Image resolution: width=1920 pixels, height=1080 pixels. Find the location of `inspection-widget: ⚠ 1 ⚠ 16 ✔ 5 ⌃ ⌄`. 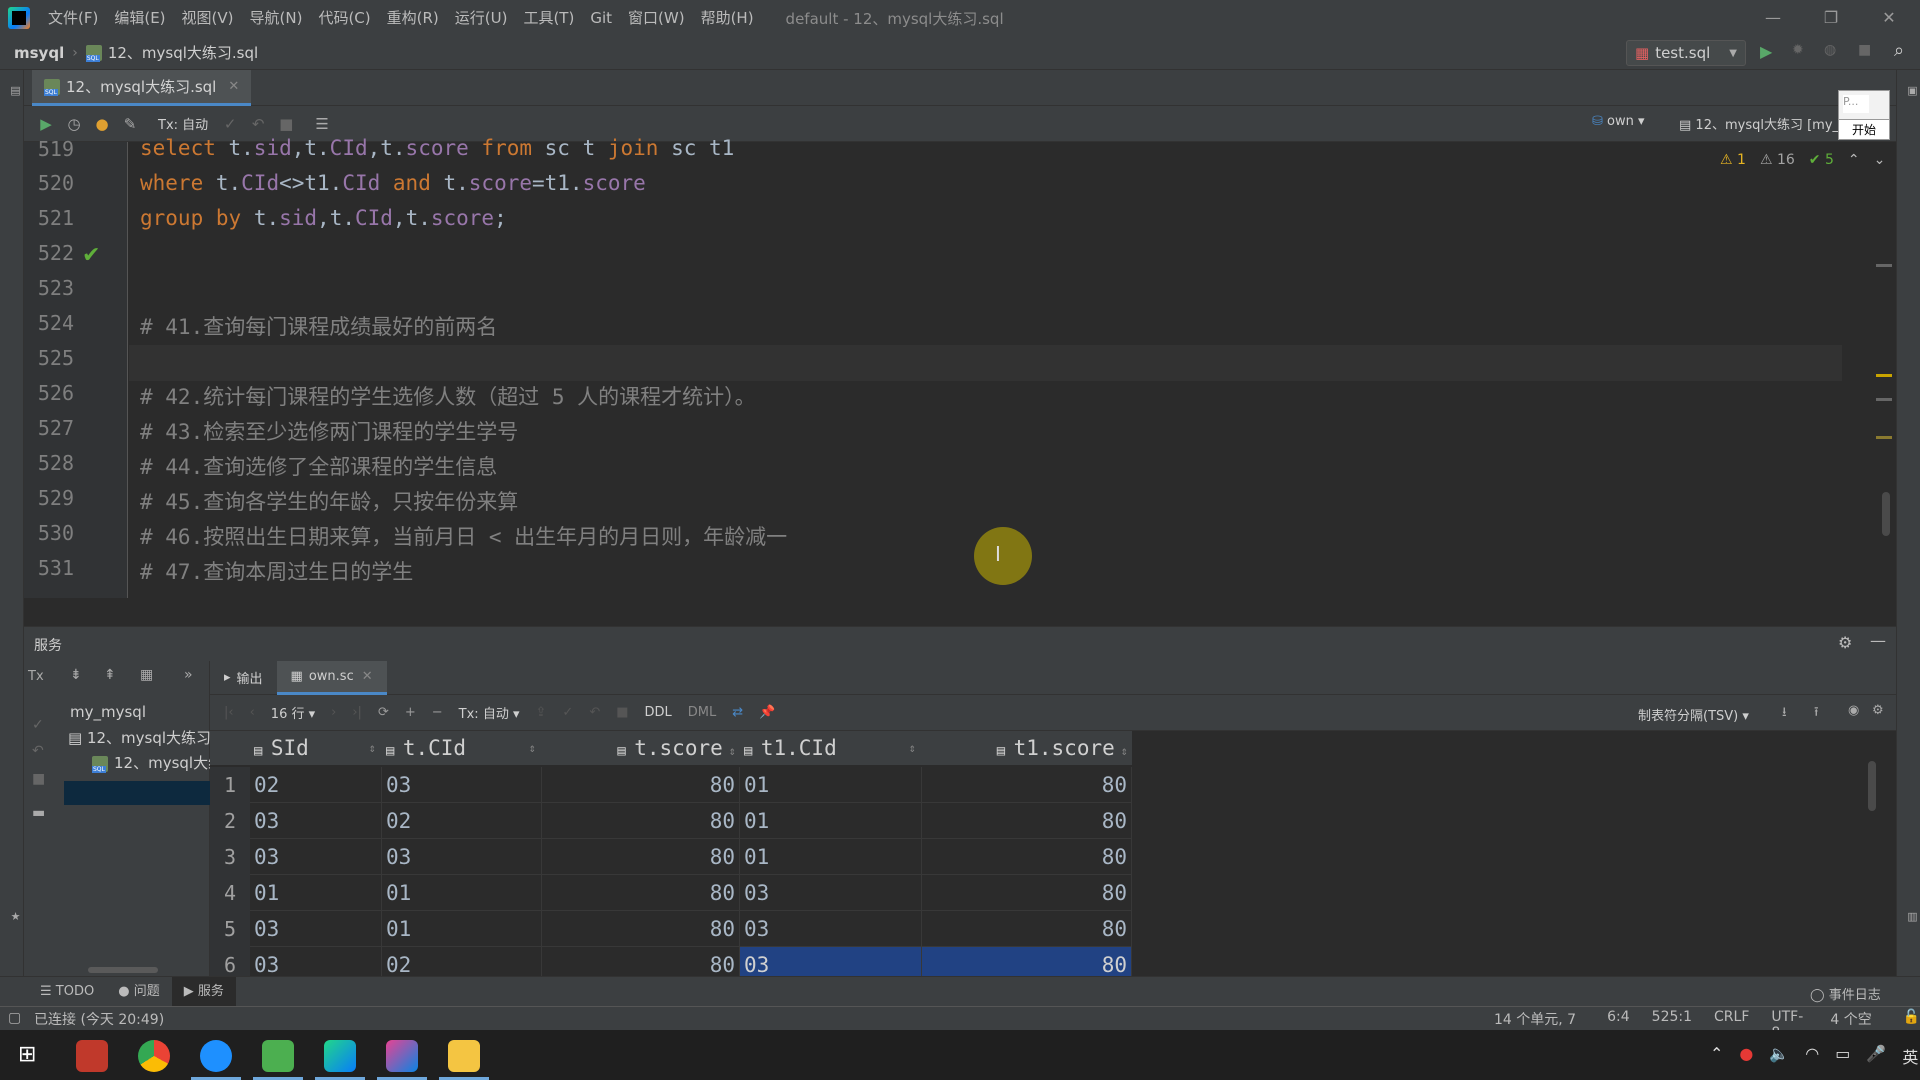

inspection-widget: ⚠ 1 ⚠ 16 ✔ 5 ⌃ ⌄ is located at coordinates (1802, 160).